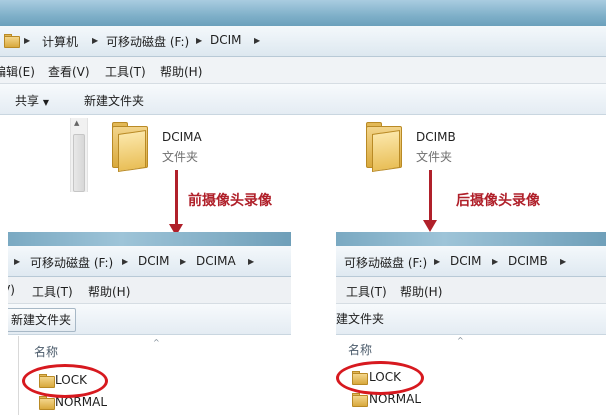 The width and height of the screenshot is (606, 415). I want to click on folder-dcimb-type: 文件夹, so click(434, 157).